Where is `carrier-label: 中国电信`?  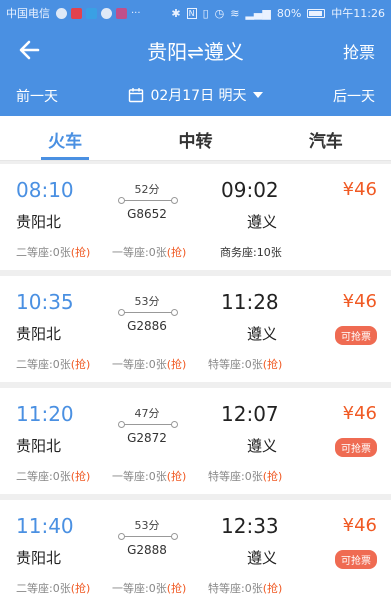 carrier-label: 中国电信 is located at coordinates (28, 13).